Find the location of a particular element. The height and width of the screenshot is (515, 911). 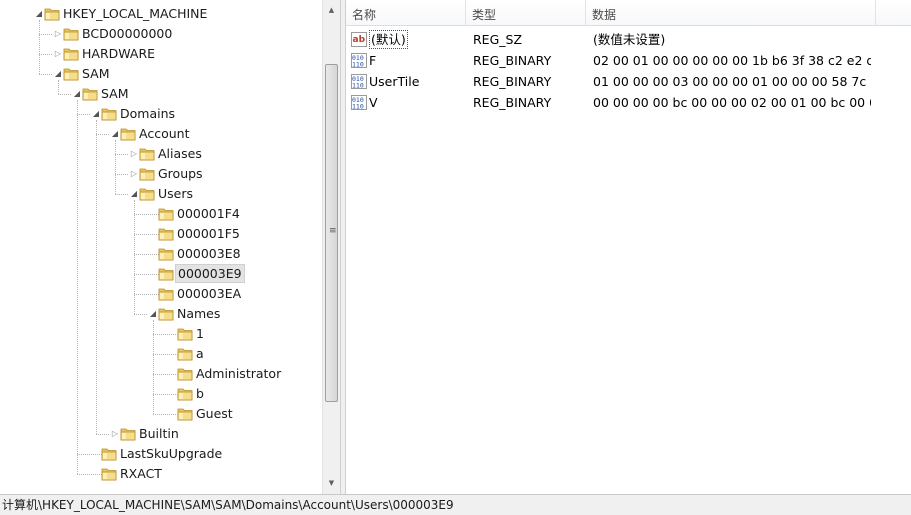

tree-node-label: HARDWARE is located at coordinates (118, 53).